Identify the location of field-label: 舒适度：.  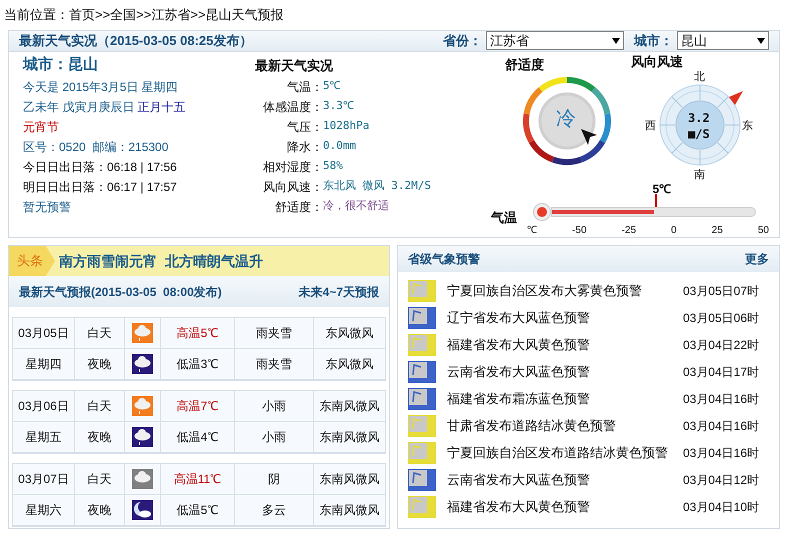
(298, 207).